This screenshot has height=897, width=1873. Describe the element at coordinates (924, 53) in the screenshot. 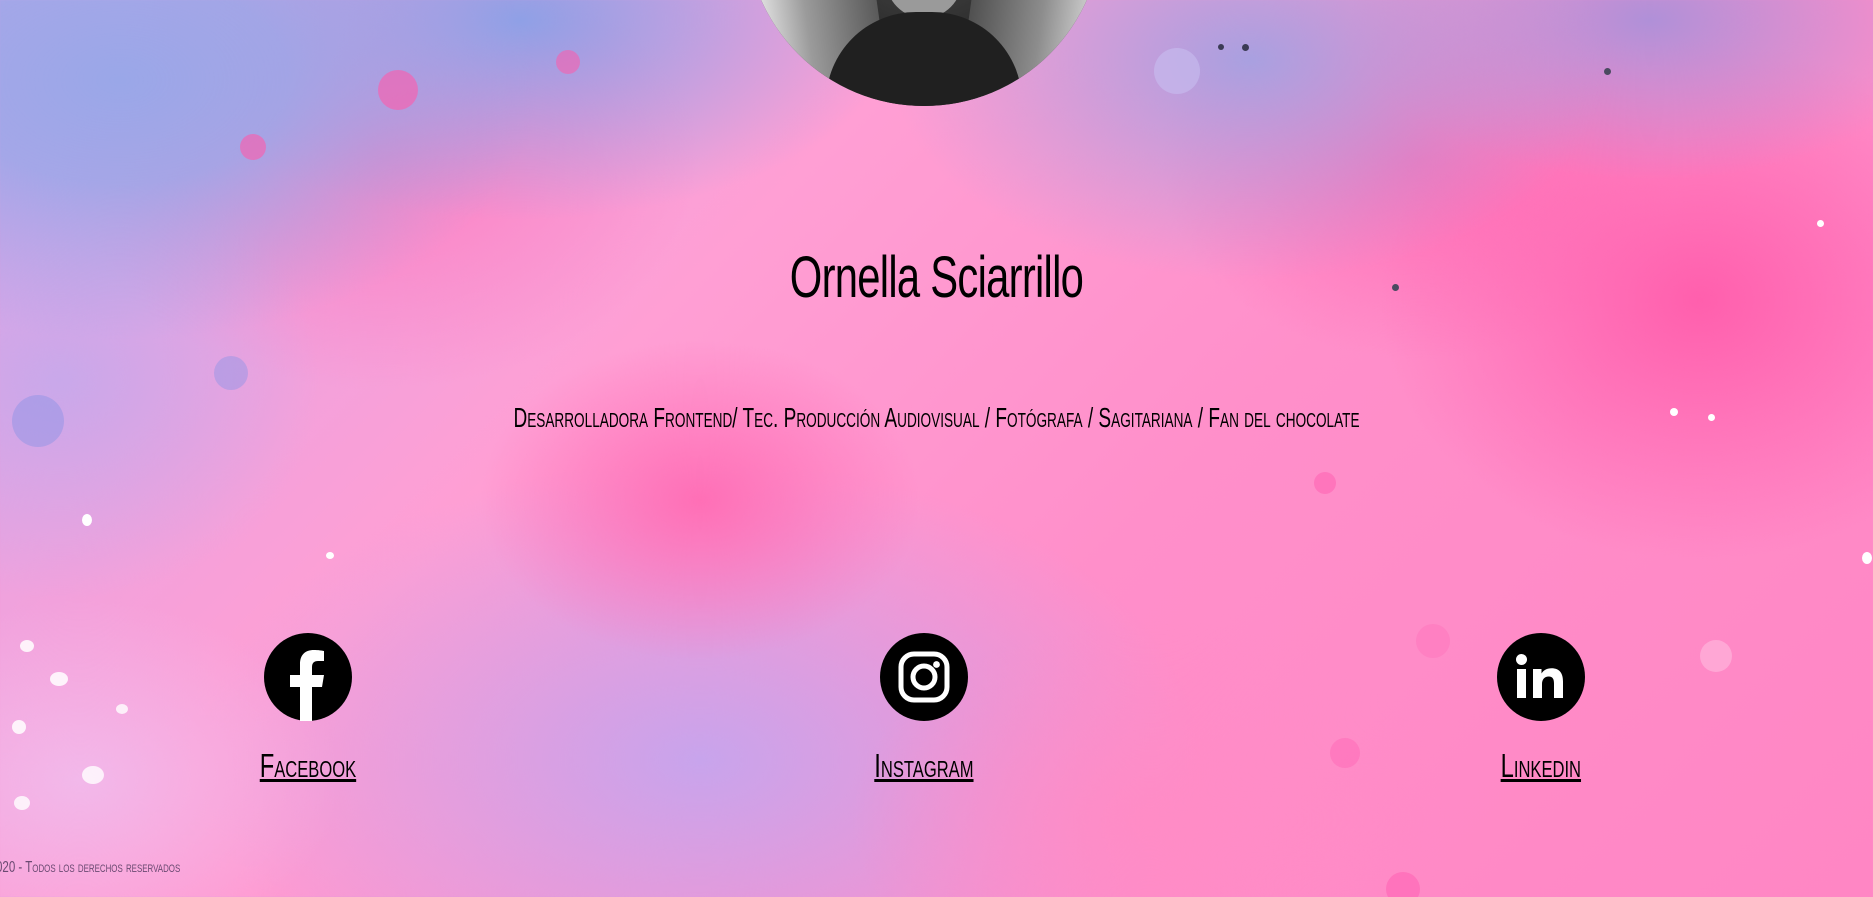

I see `profile-photo` at that location.